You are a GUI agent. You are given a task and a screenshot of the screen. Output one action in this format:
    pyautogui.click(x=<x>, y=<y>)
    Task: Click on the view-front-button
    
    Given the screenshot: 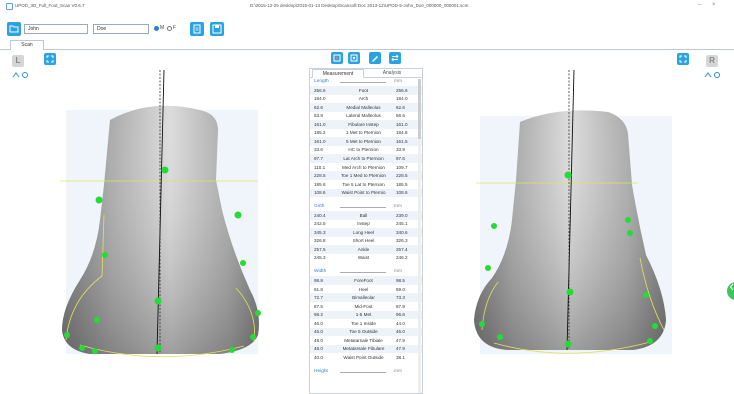 What is the action you would take?
    pyautogui.click(x=337, y=58)
    